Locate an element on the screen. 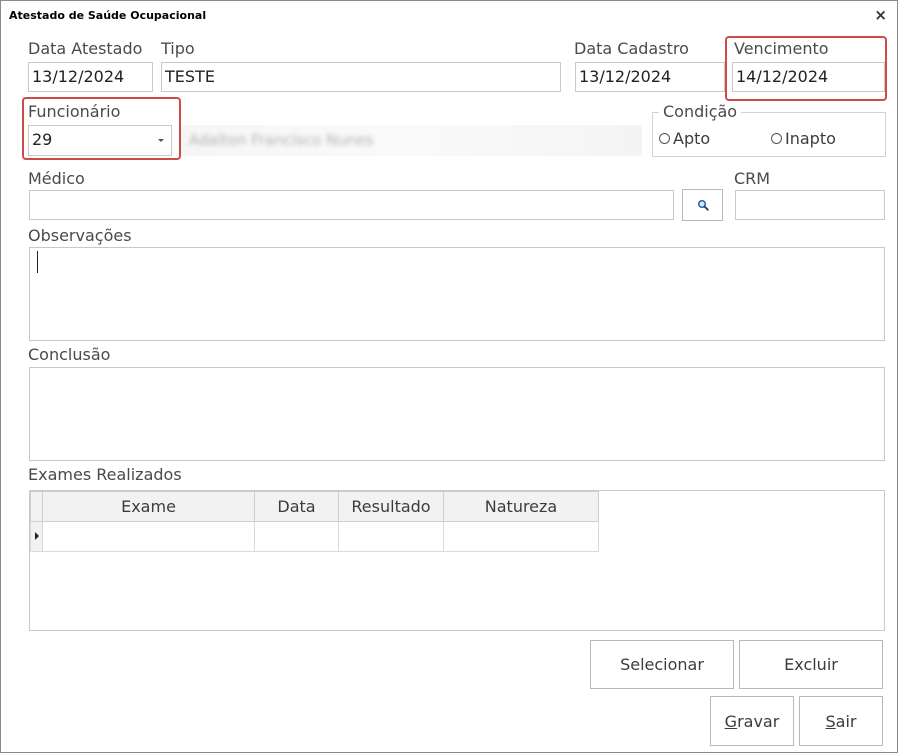  gravar-button: Gravar is located at coordinates (752, 721).